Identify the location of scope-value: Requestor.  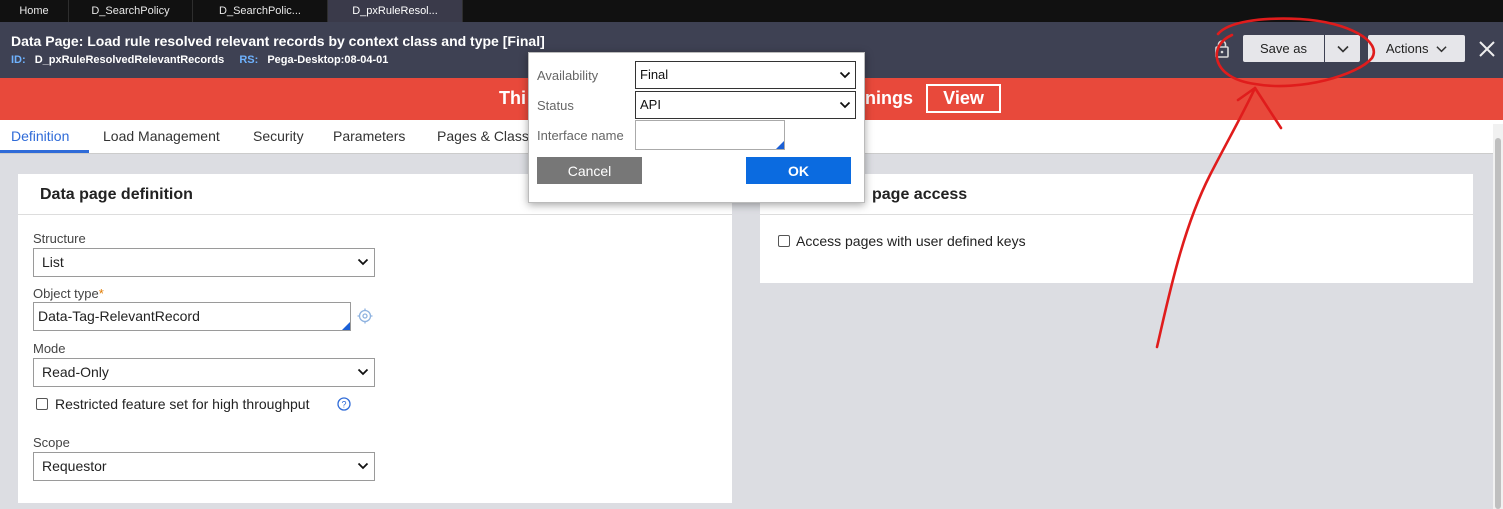
(74, 466).